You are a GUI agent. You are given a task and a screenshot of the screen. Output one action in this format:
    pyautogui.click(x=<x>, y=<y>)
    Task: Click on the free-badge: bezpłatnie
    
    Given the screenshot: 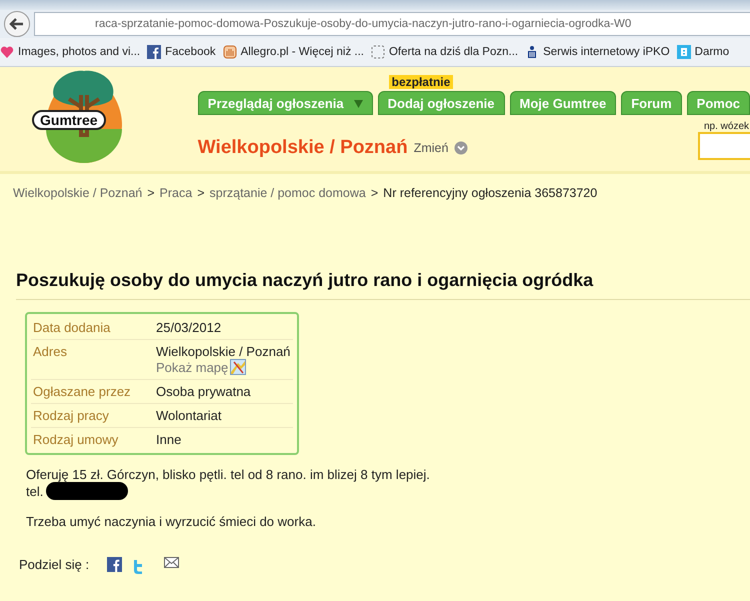 What is the action you would take?
    pyautogui.click(x=421, y=82)
    